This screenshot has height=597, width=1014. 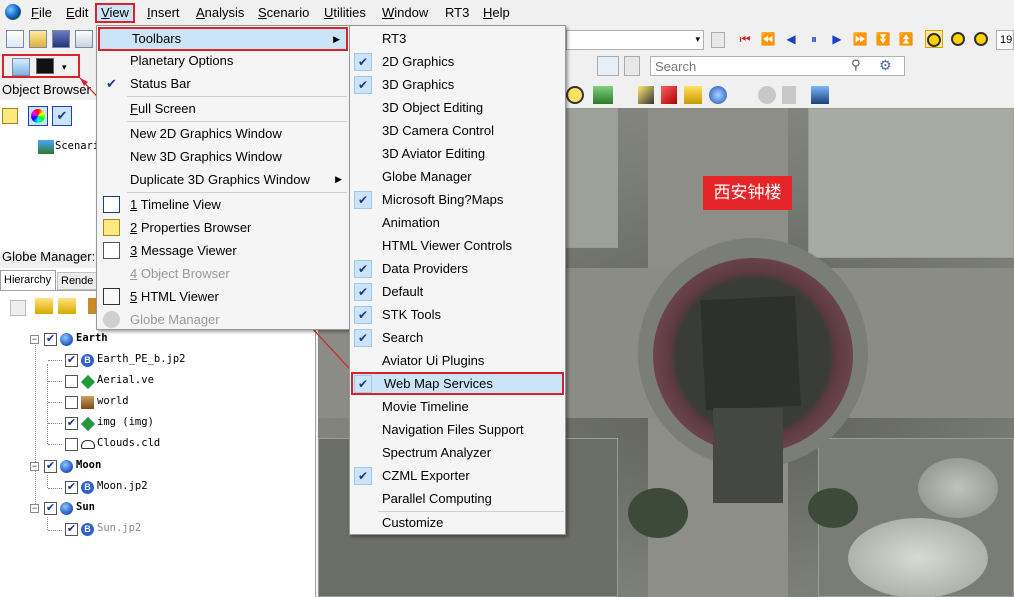 I want to click on globe-tool-icon, so click(x=718, y=95).